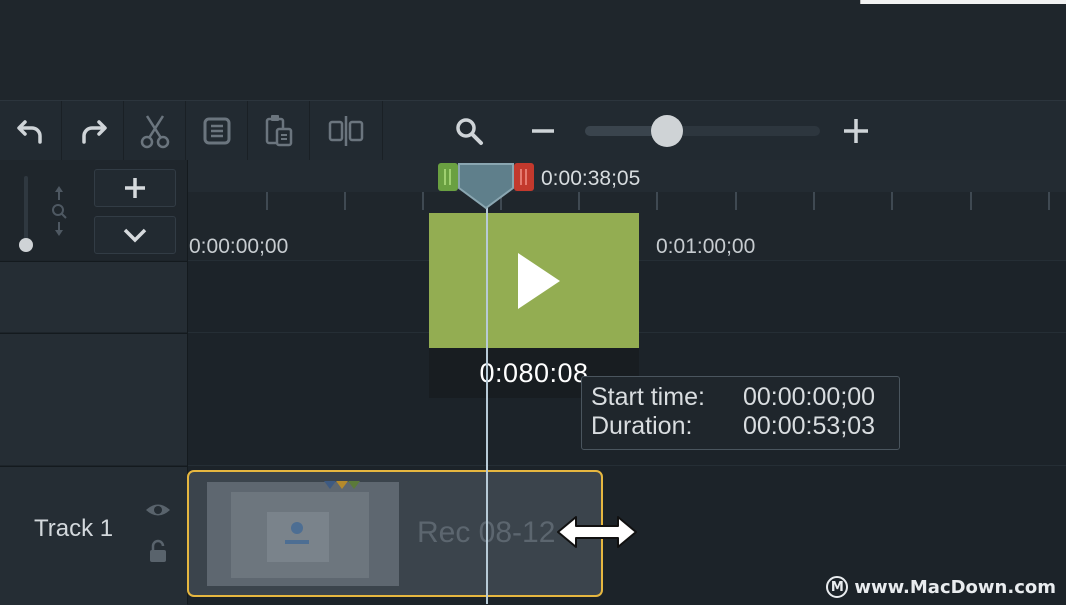  What do you see at coordinates (342, 483) in the screenshot?
I see `clip-marker-dots` at bounding box center [342, 483].